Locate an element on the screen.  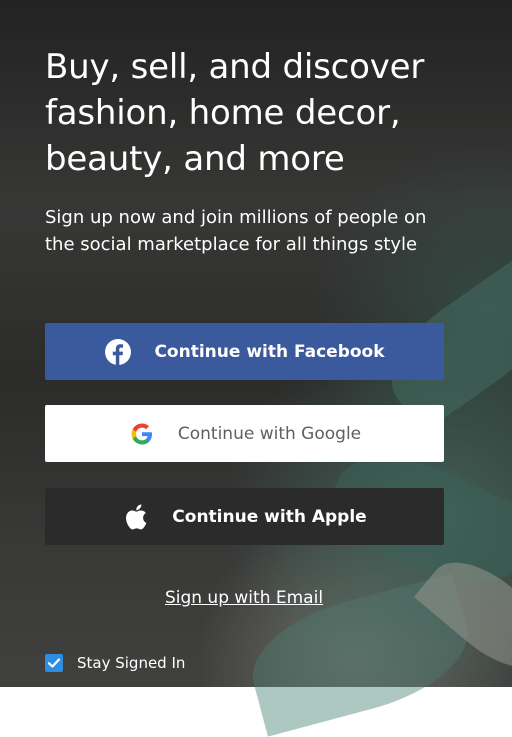
facebook-button-label: Continue with Facebook is located at coordinates (269, 351).